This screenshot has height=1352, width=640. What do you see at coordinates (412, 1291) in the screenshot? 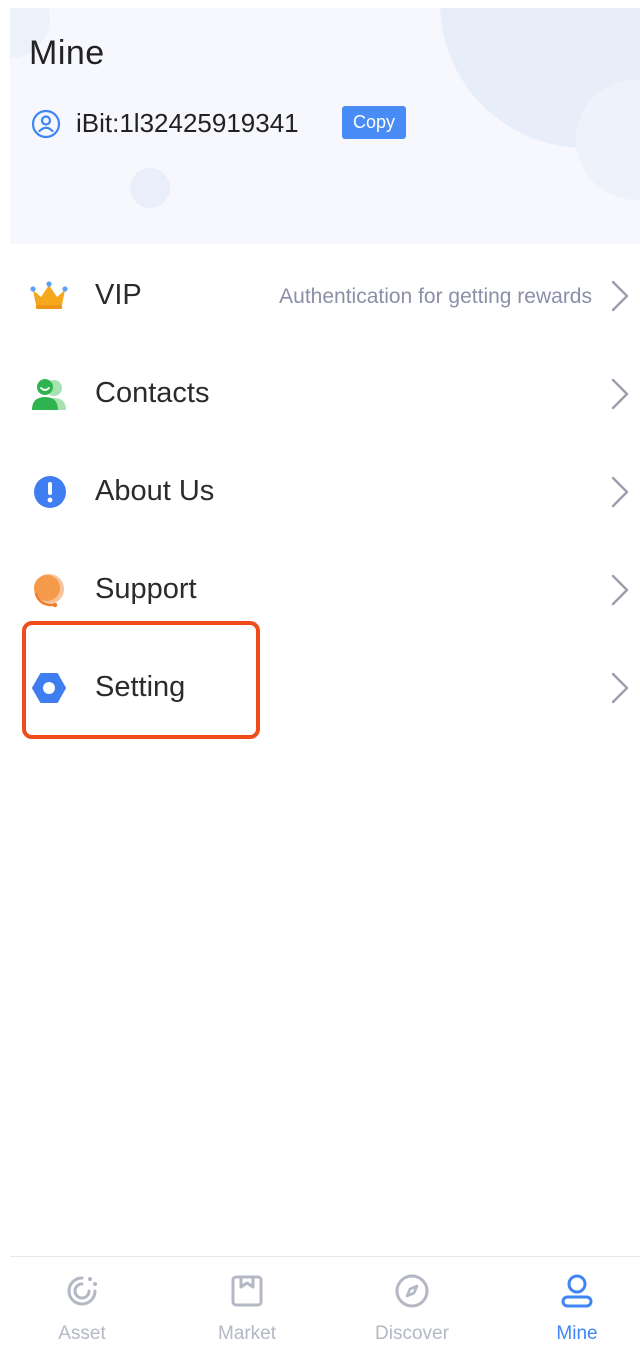
I see `discover-icon` at bounding box center [412, 1291].